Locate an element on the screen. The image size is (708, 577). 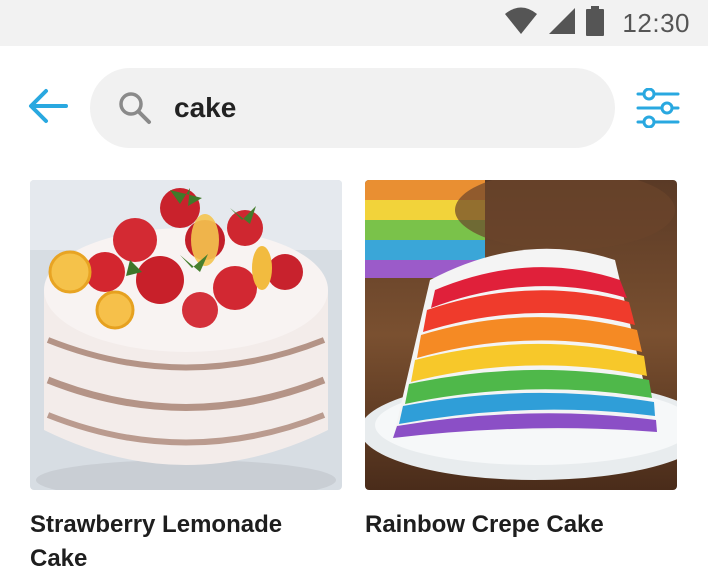
status-icons: 12:30 is located at coordinates (597, 23).